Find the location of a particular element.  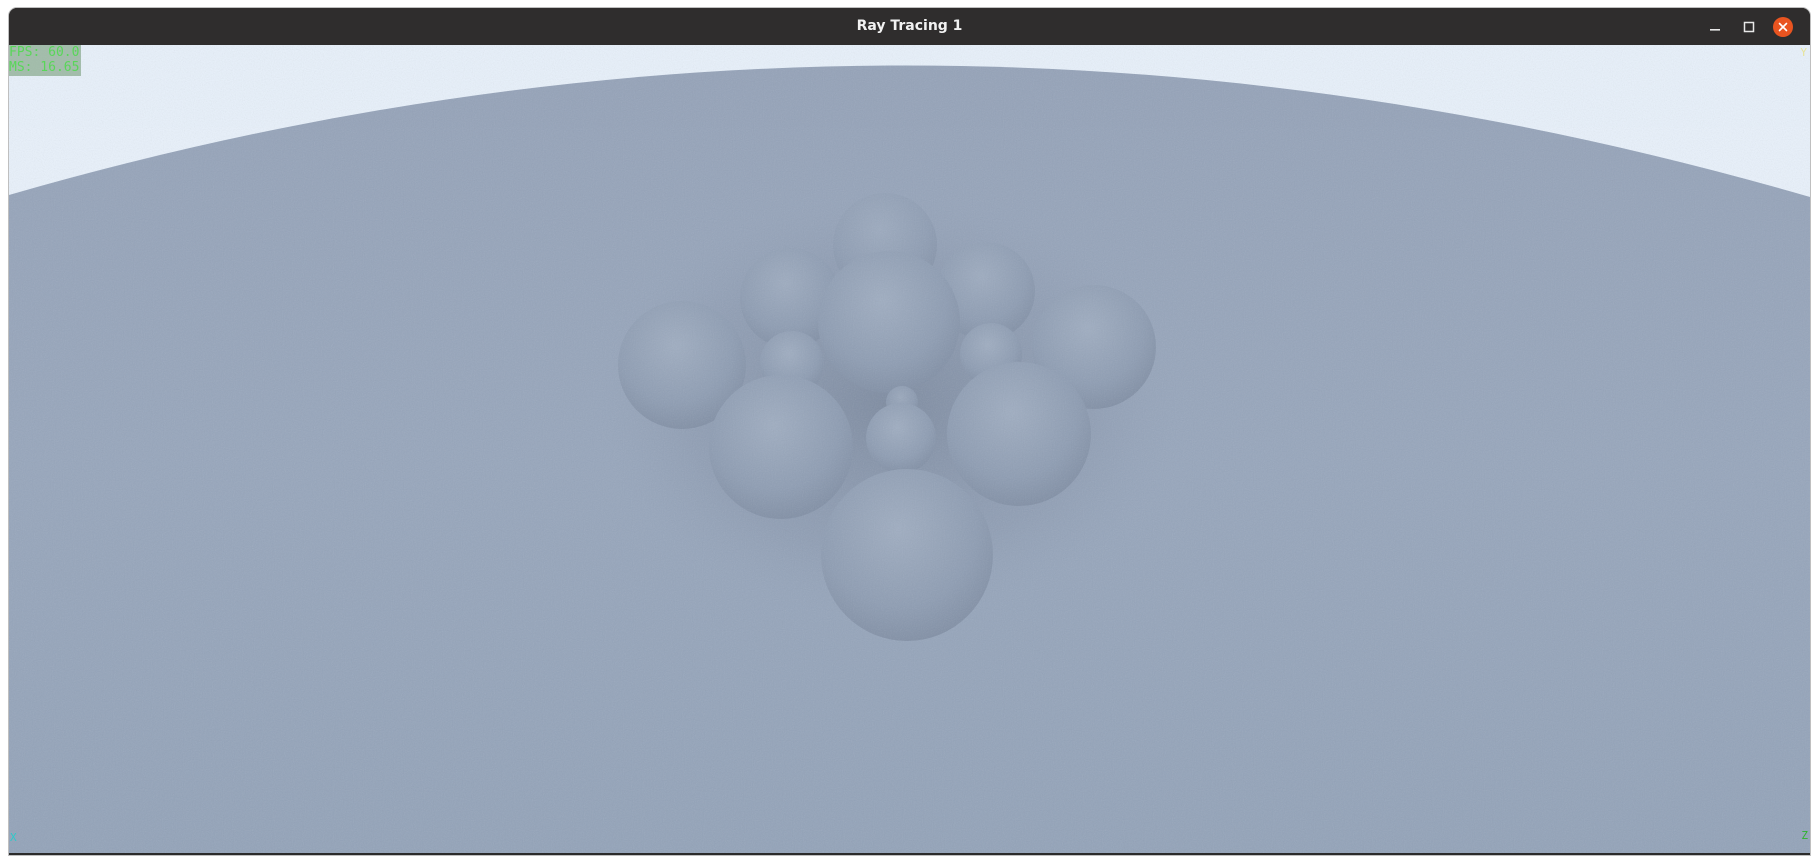

axis-marker-z: Z is located at coordinates (1804, 835).